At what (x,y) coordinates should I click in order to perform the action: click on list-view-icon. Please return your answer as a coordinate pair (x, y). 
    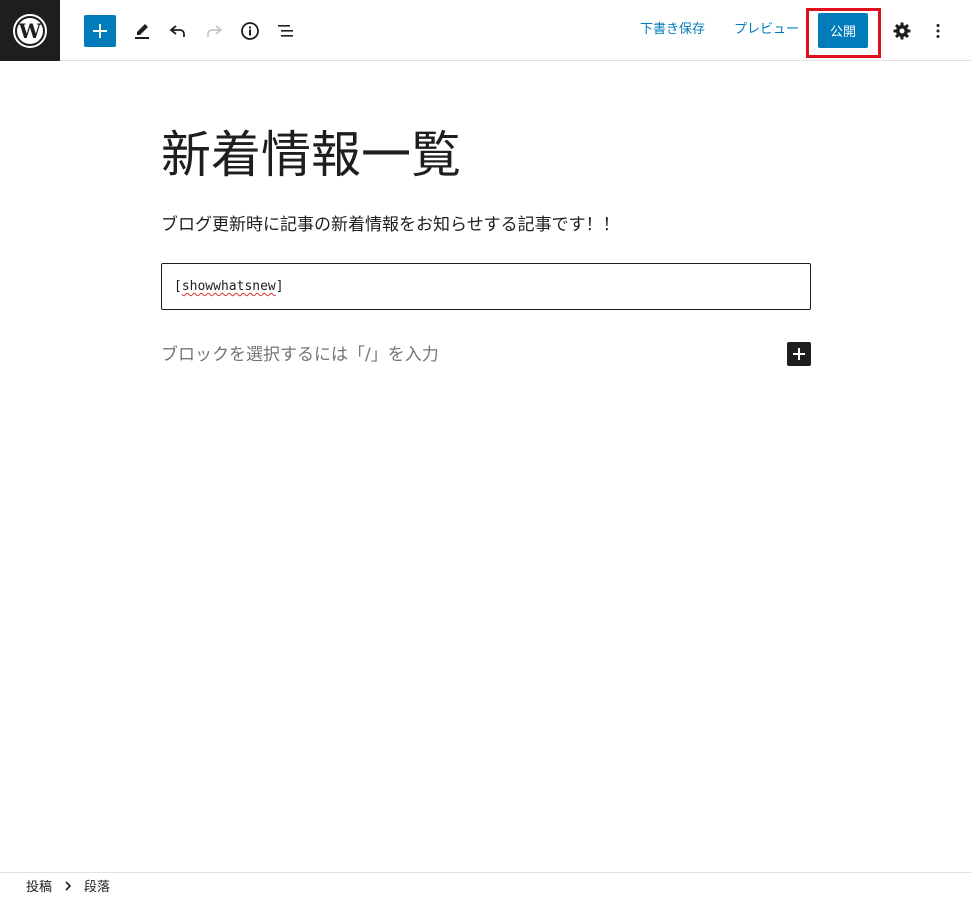
    Looking at the image, I should click on (285, 31).